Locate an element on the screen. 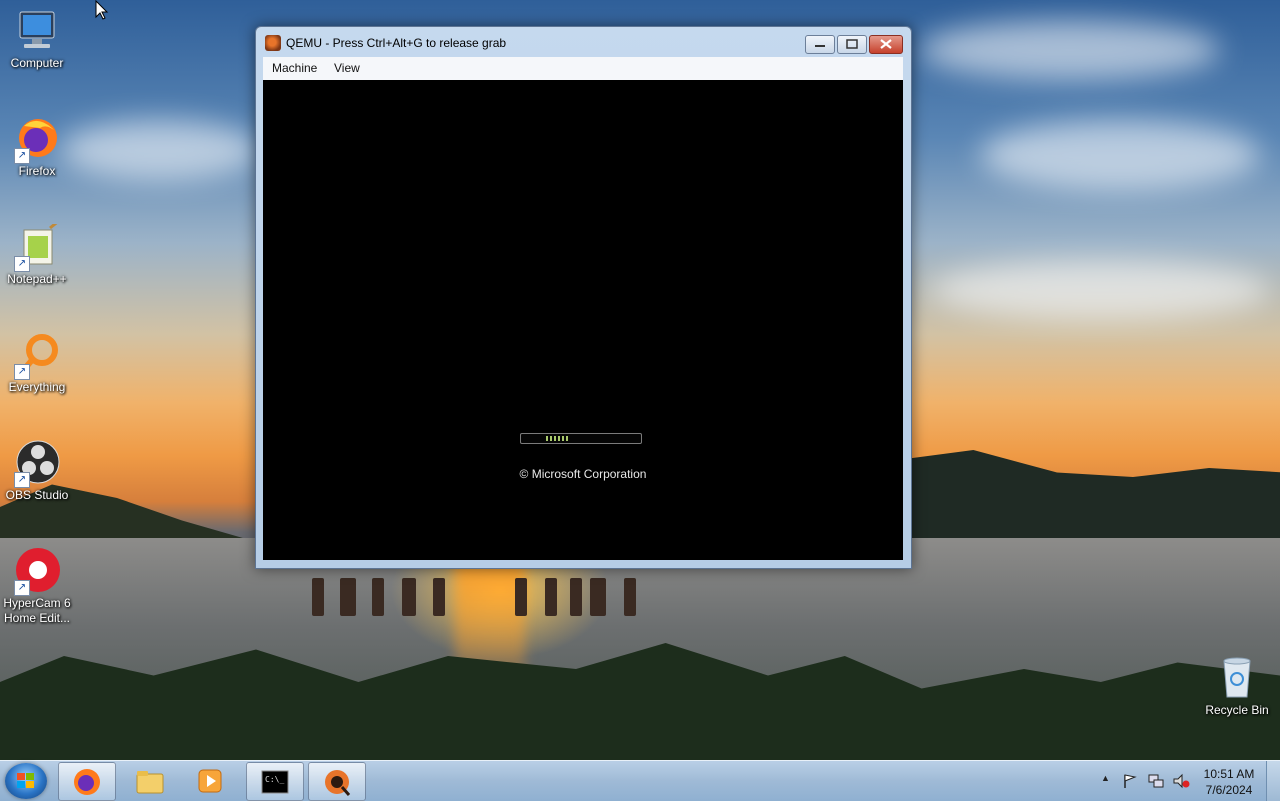  firefox-icon: ↗ is located at coordinates (37, 140).